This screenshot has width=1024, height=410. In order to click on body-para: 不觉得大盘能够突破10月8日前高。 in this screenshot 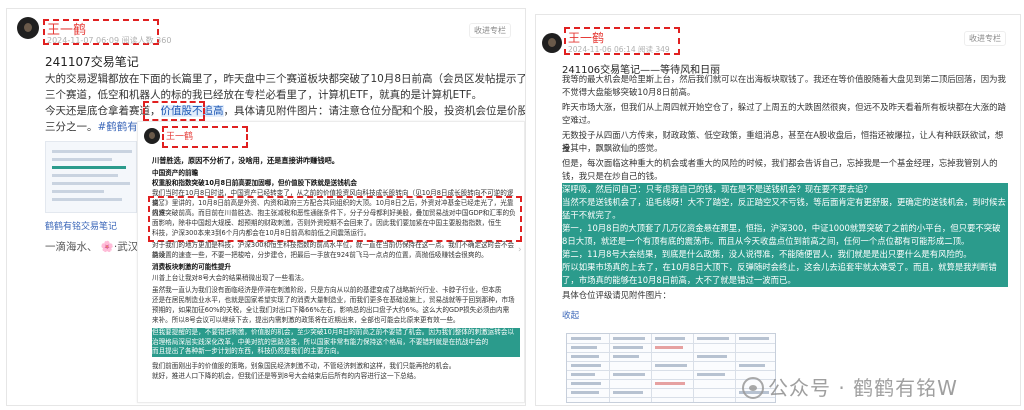, I will do `click(629, 92)`.